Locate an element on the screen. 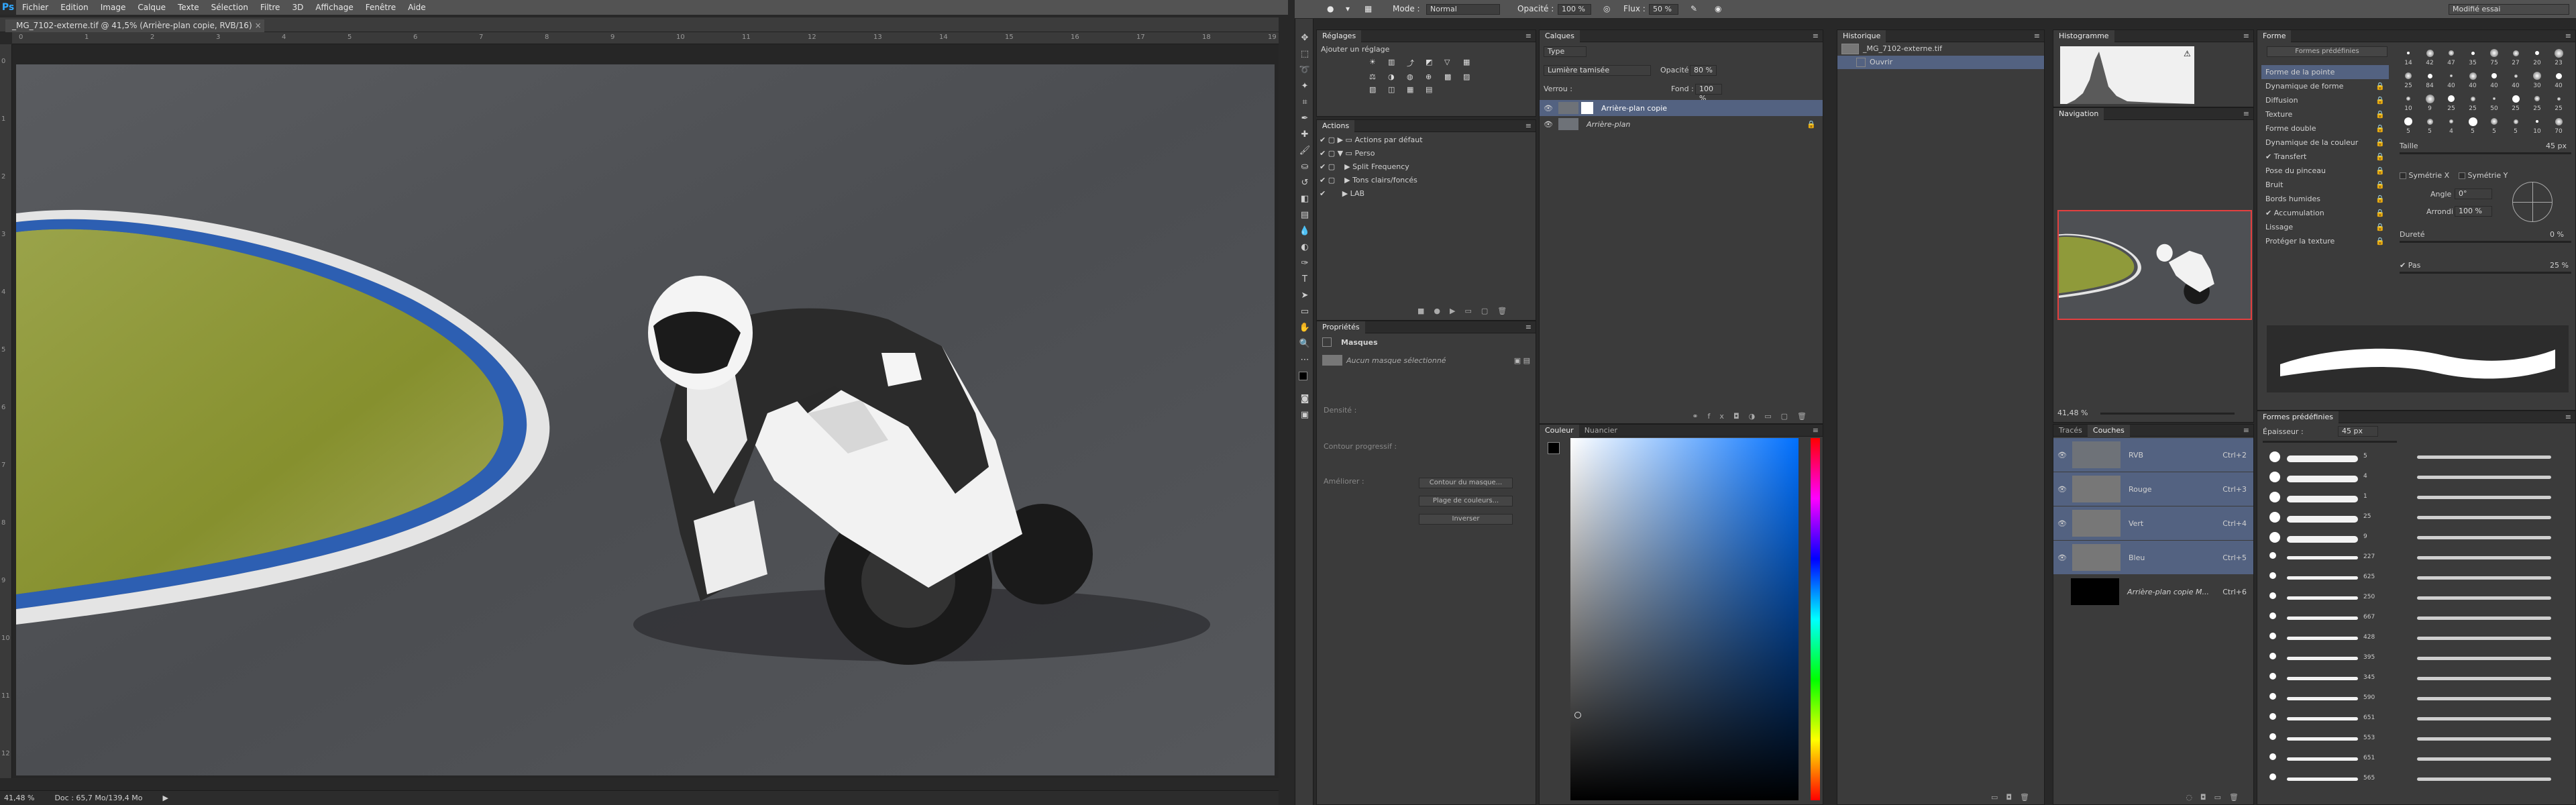 This screenshot has height=805, width=2576. layer-mask-thumbnail is located at coordinates (1586, 108).